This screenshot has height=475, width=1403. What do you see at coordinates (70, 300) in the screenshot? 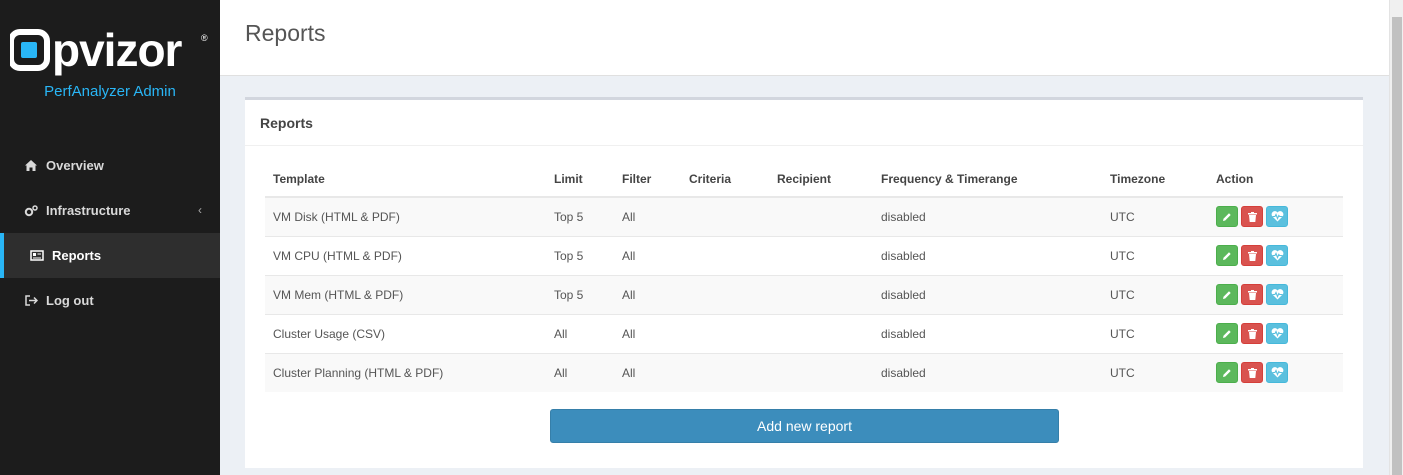
I see `sidebar-item-label: Log out` at bounding box center [70, 300].